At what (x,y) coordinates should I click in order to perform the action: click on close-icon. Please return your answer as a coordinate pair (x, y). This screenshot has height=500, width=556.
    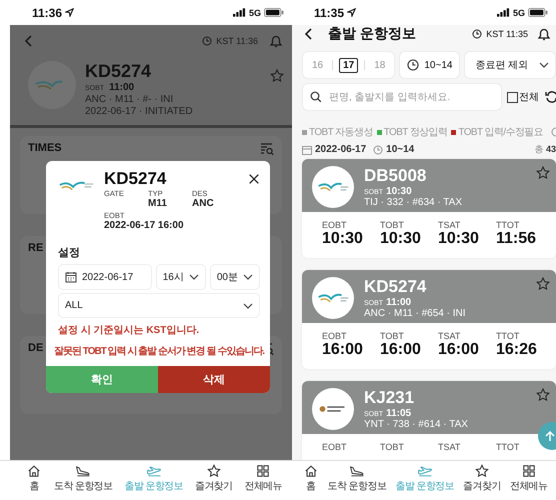
    Looking at the image, I should click on (254, 179).